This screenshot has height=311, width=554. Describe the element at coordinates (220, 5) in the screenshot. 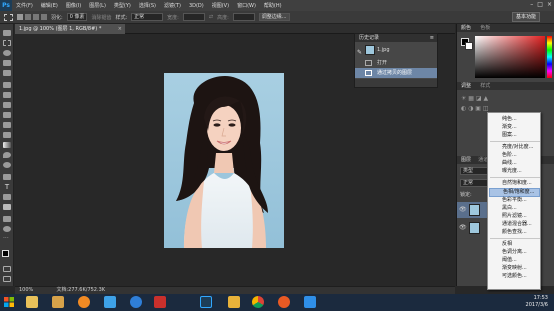

I see `menu-view: 视图(V)` at that location.